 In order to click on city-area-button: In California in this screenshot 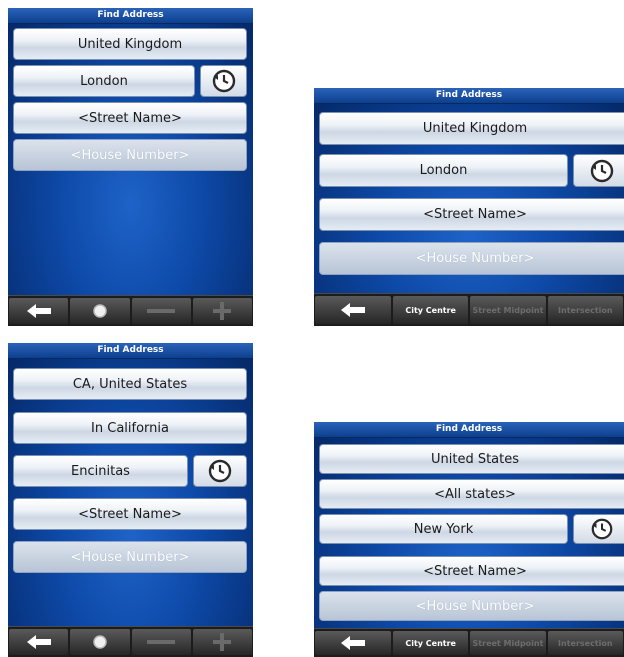, I will do `click(130, 428)`.